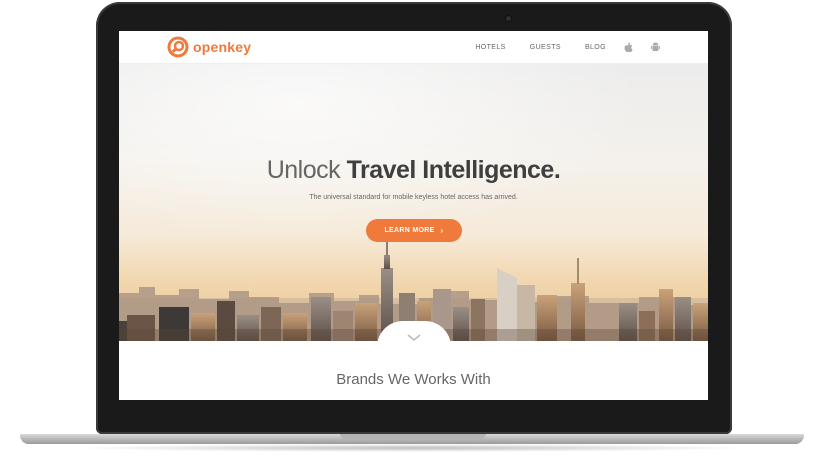 This screenshot has width=824, height=457. What do you see at coordinates (178, 47) in the screenshot?
I see `openkey-logo-icon` at bounding box center [178, 47].